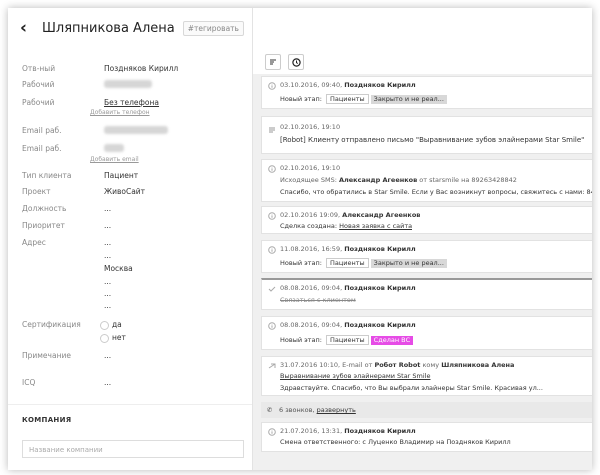  I want to click on field-label: Тип клиента, so click(47, 175).